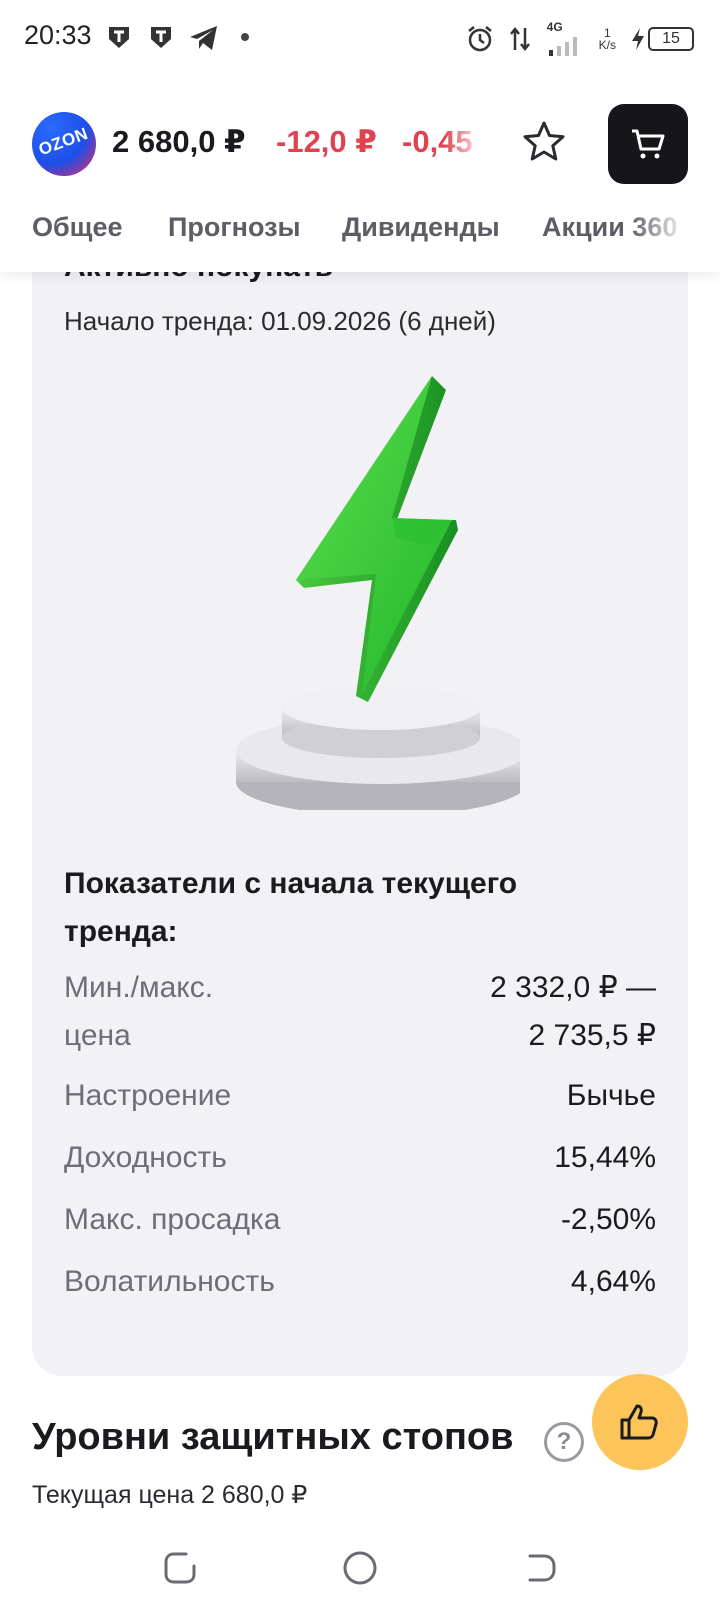 The width and height of the screenshot is (720, 1612). Describe the element at coordinates (671, 39) in the screenshot. I see `battery-level: 15` at that location.